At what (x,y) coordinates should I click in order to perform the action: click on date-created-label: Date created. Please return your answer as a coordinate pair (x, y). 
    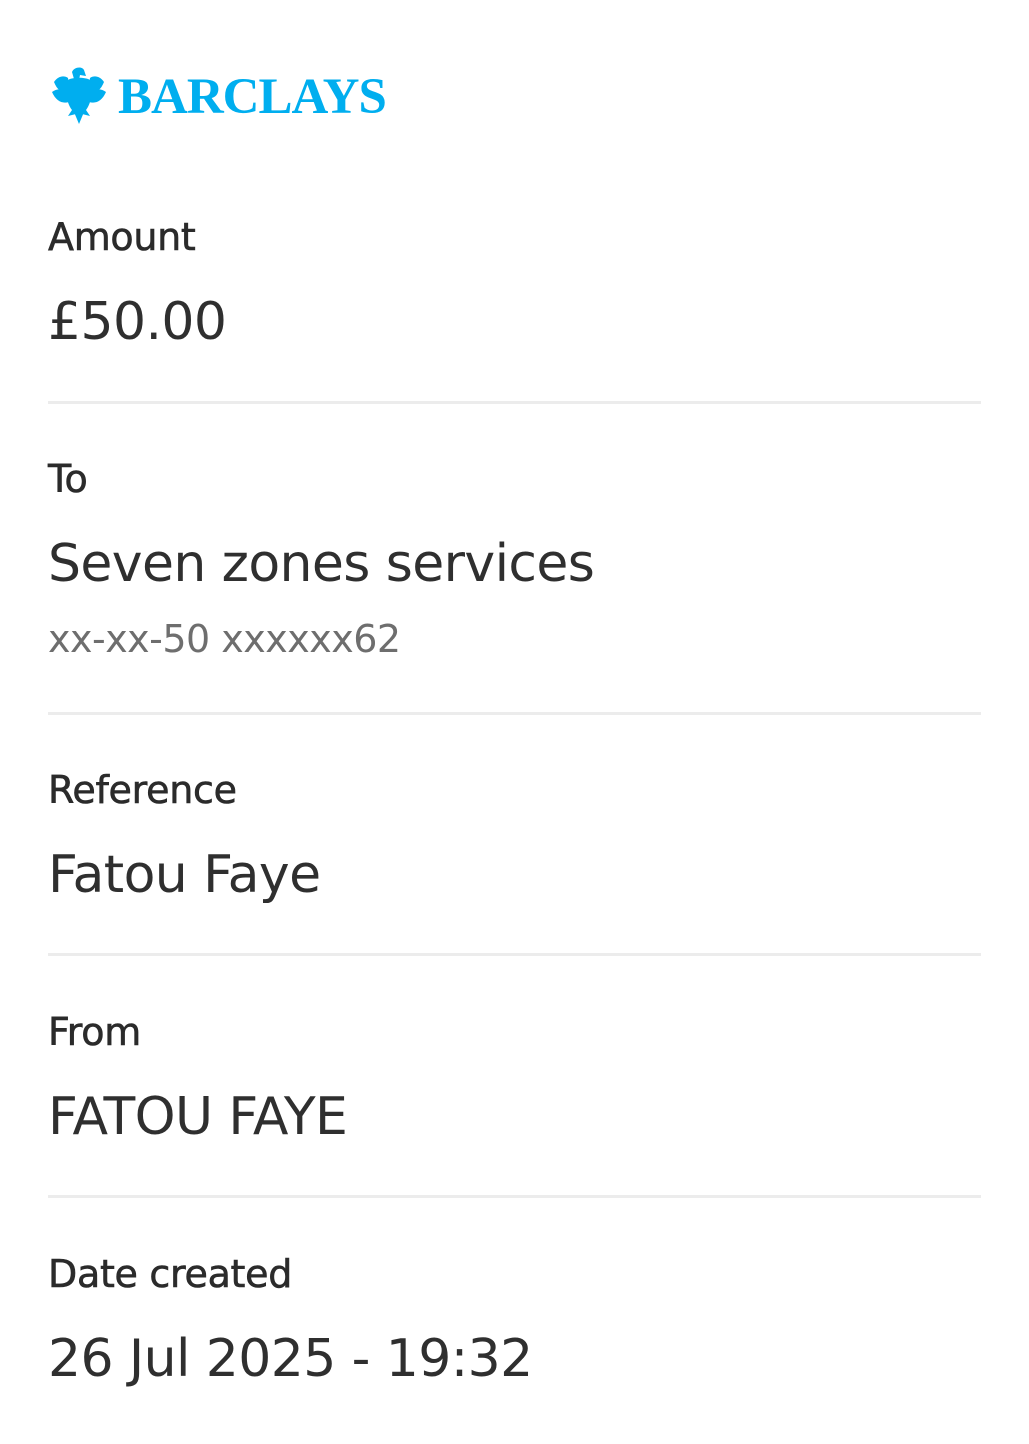
    Looking at the image, I should click on (170, 1274).